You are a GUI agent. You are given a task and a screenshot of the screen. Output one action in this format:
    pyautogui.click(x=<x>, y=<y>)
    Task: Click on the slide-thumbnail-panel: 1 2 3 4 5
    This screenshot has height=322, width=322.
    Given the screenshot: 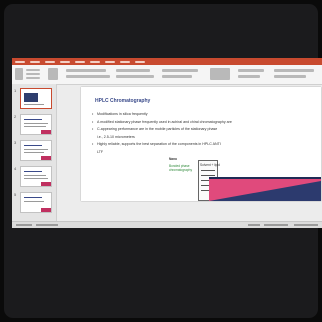 What is the action you would take?
    pyautogui.click(x=34, y=152)
    